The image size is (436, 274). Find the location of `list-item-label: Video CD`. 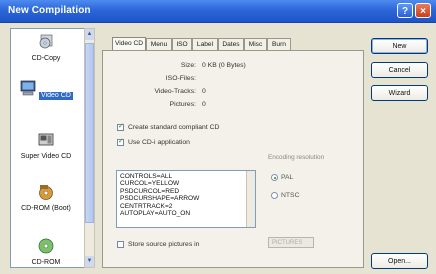

list-item-label: Video CD is located at coordinates (56, 96).